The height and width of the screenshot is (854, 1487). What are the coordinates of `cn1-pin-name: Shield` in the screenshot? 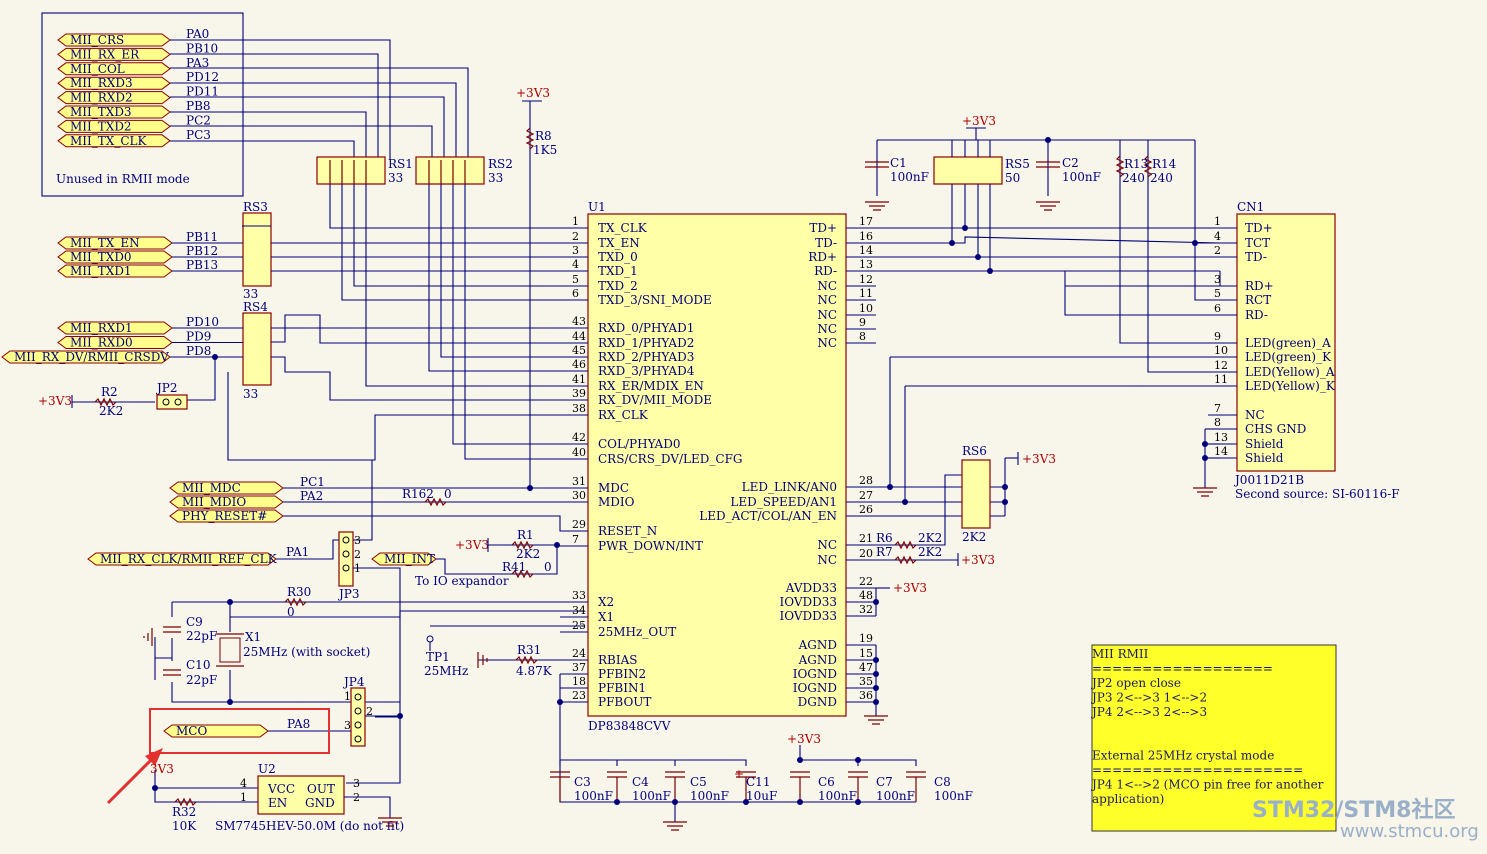 It's located at (1264, 458).